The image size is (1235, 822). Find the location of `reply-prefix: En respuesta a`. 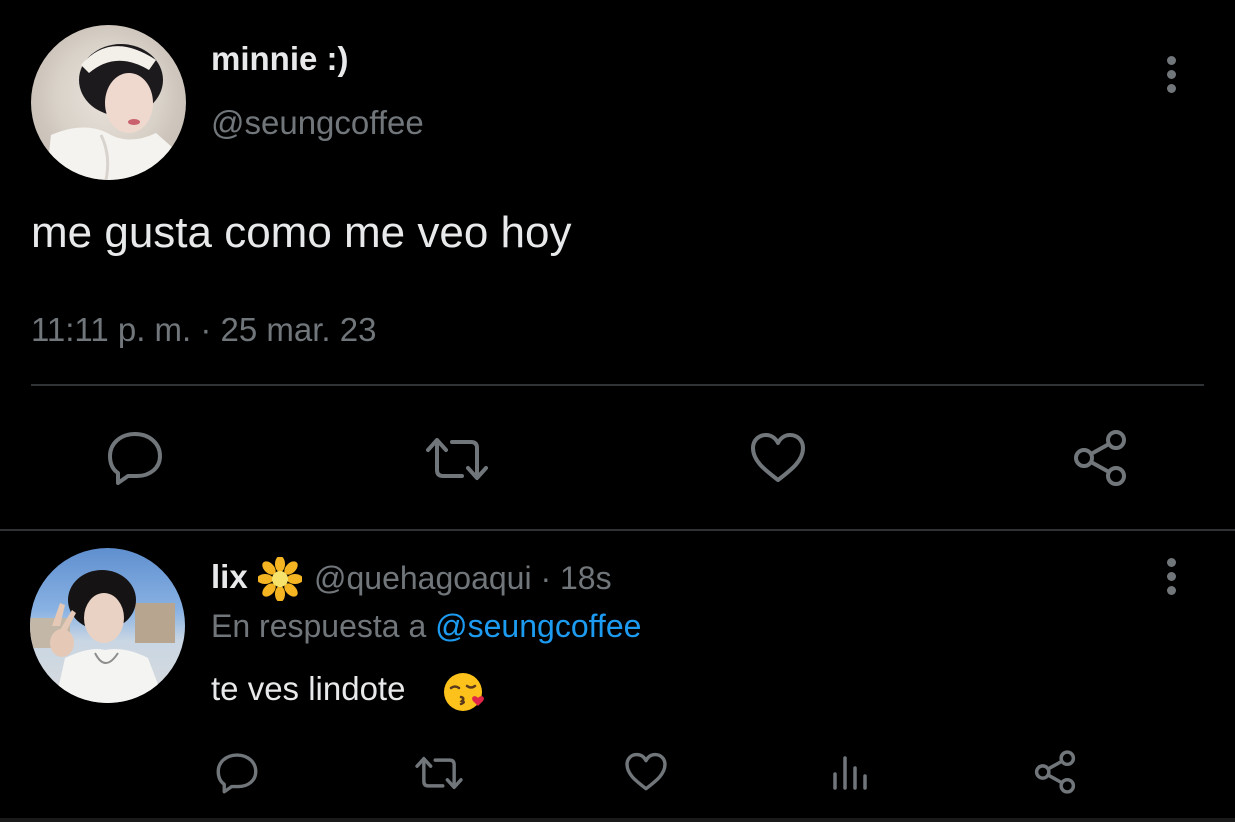

reply-prefix: En respuesta a is located at coordinates (319, 626).